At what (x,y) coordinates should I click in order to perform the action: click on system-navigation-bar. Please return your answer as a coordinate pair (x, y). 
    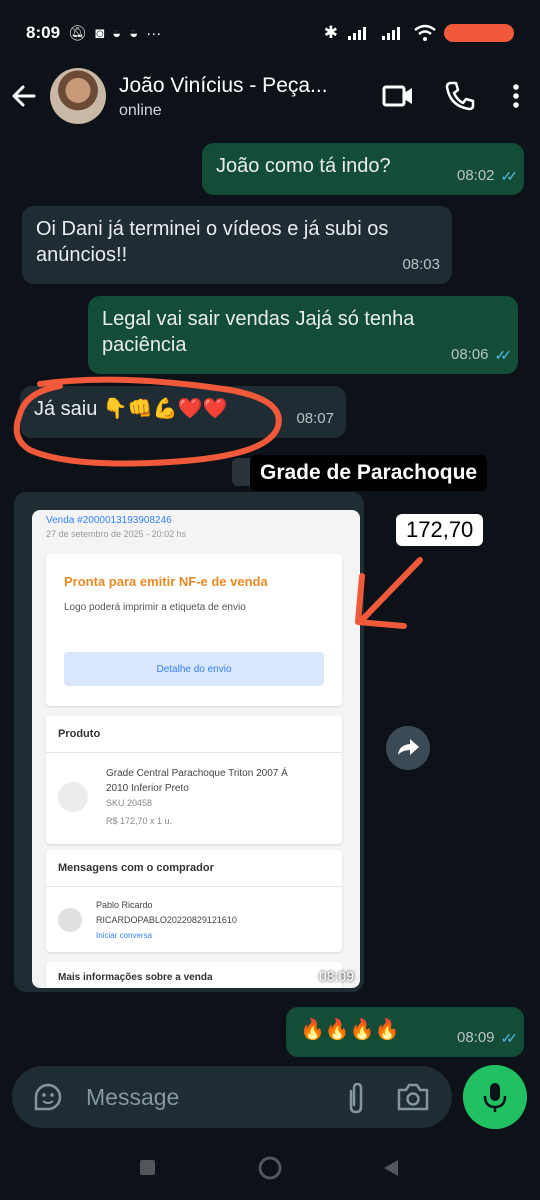
    Looking at the image, I should click on (269, 1168).